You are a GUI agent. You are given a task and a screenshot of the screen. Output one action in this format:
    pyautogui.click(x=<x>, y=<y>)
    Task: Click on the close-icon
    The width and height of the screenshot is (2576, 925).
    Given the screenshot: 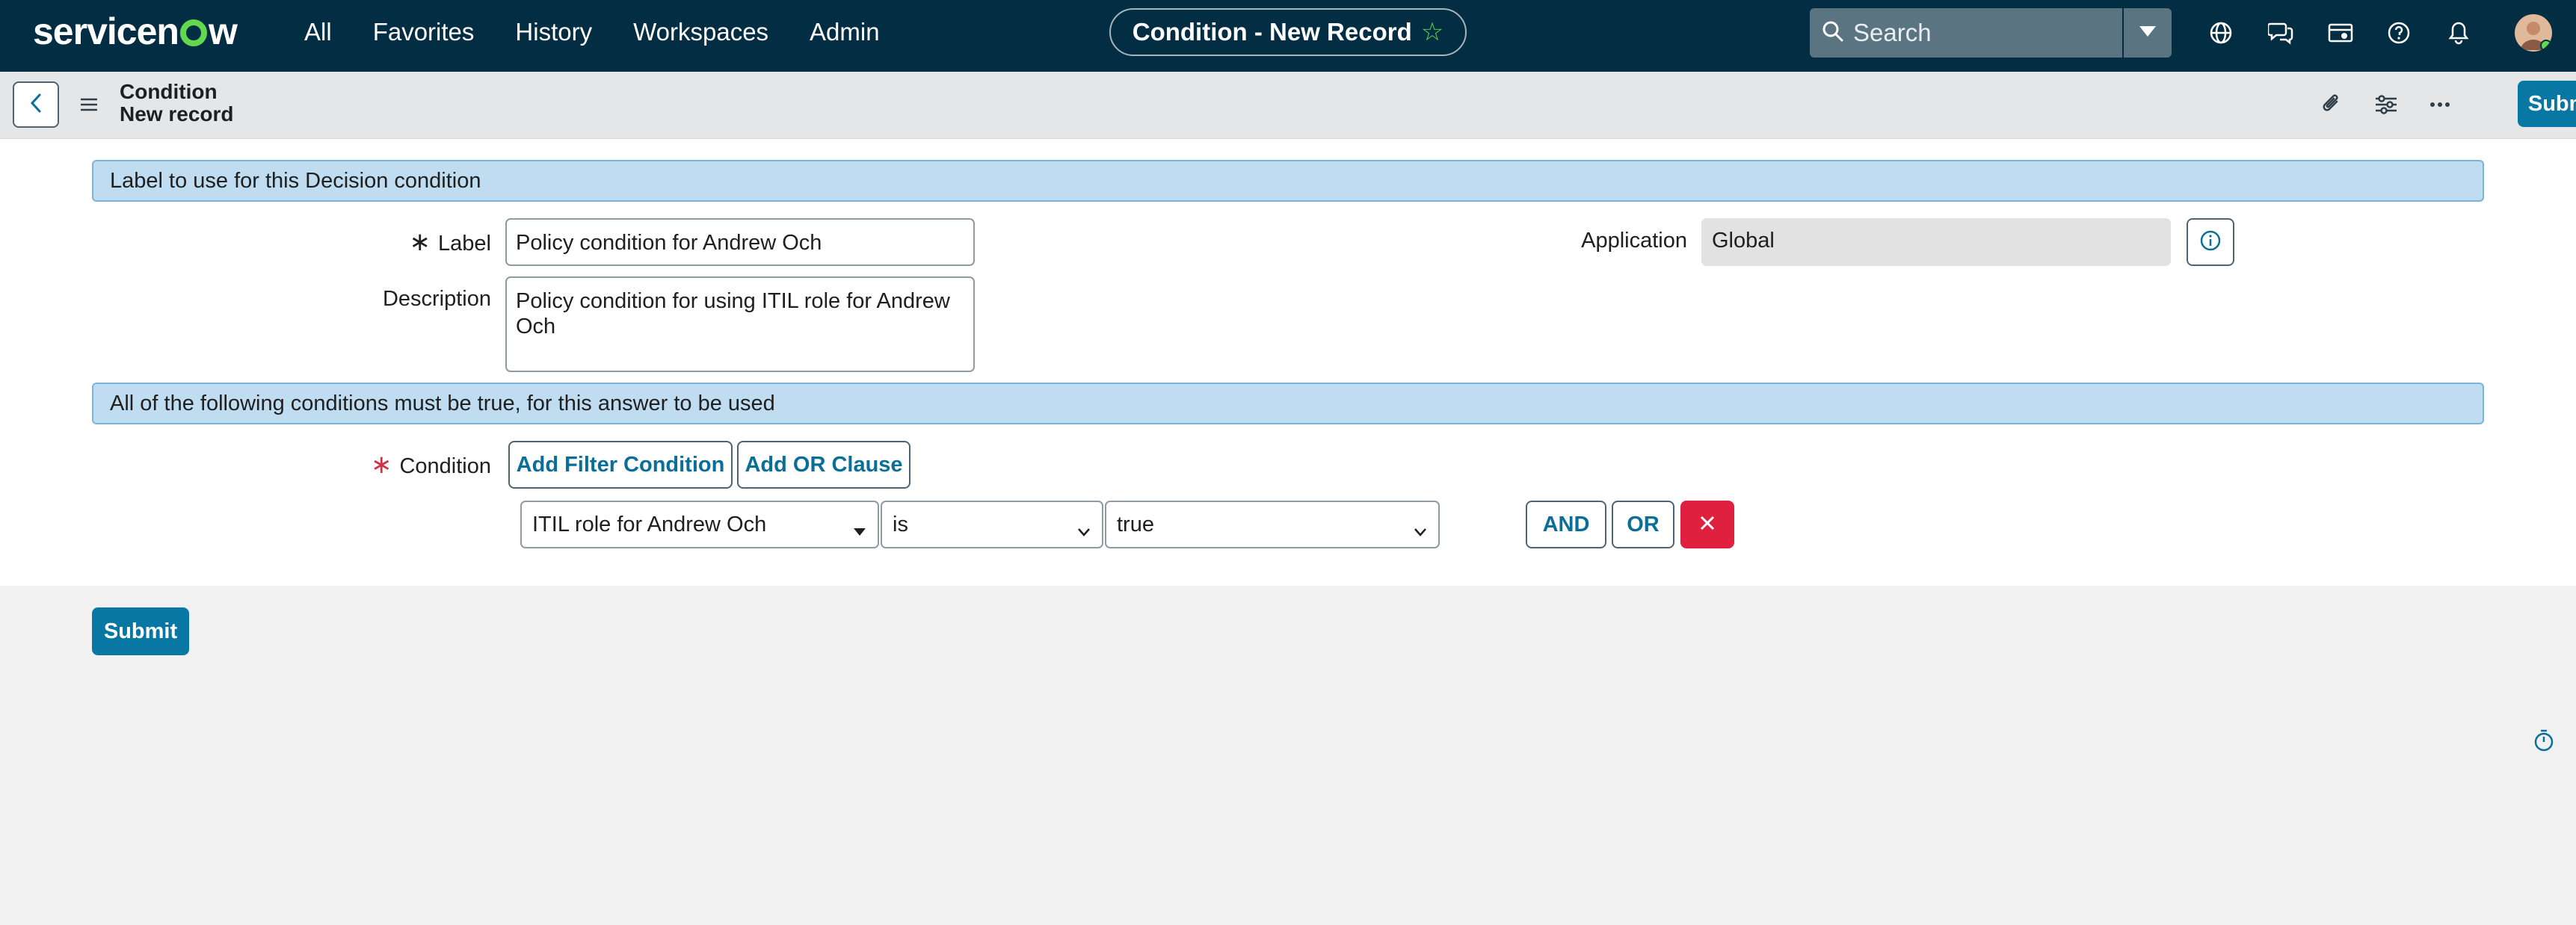 What is the action you would take?
    pyautogui.click(x=1707, y=525)
    